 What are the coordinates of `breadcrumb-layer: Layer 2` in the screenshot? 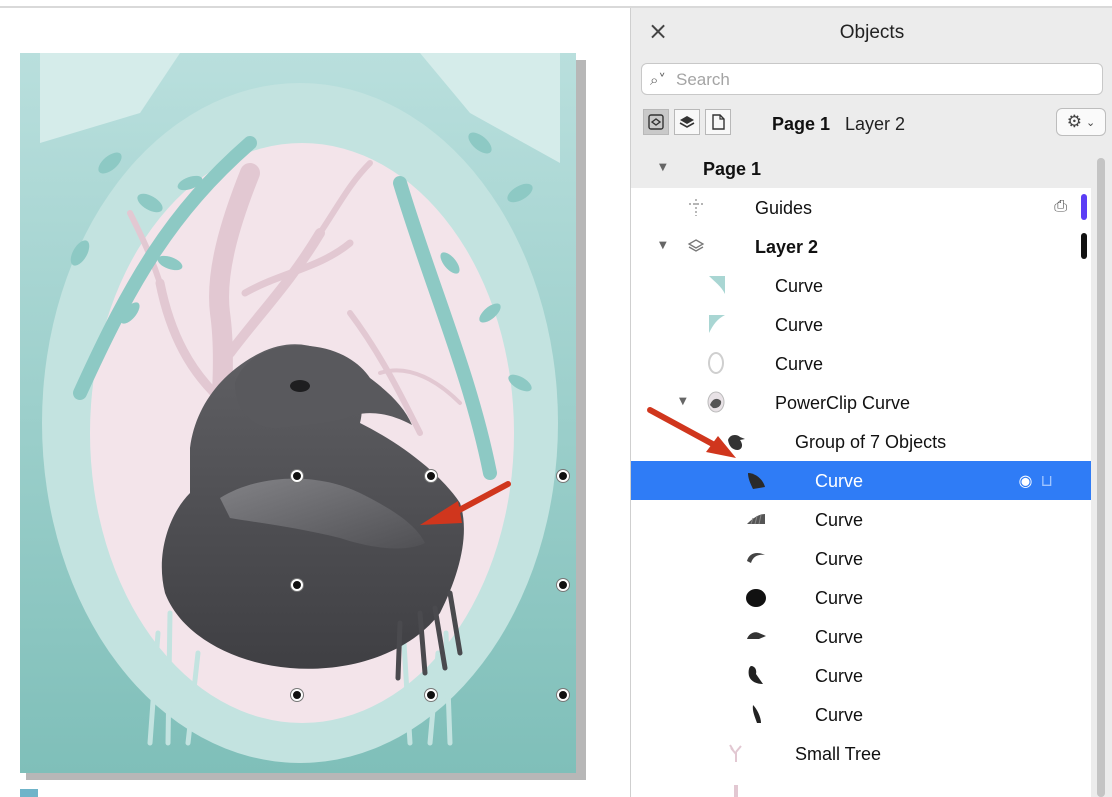 It's located at (875, 124).